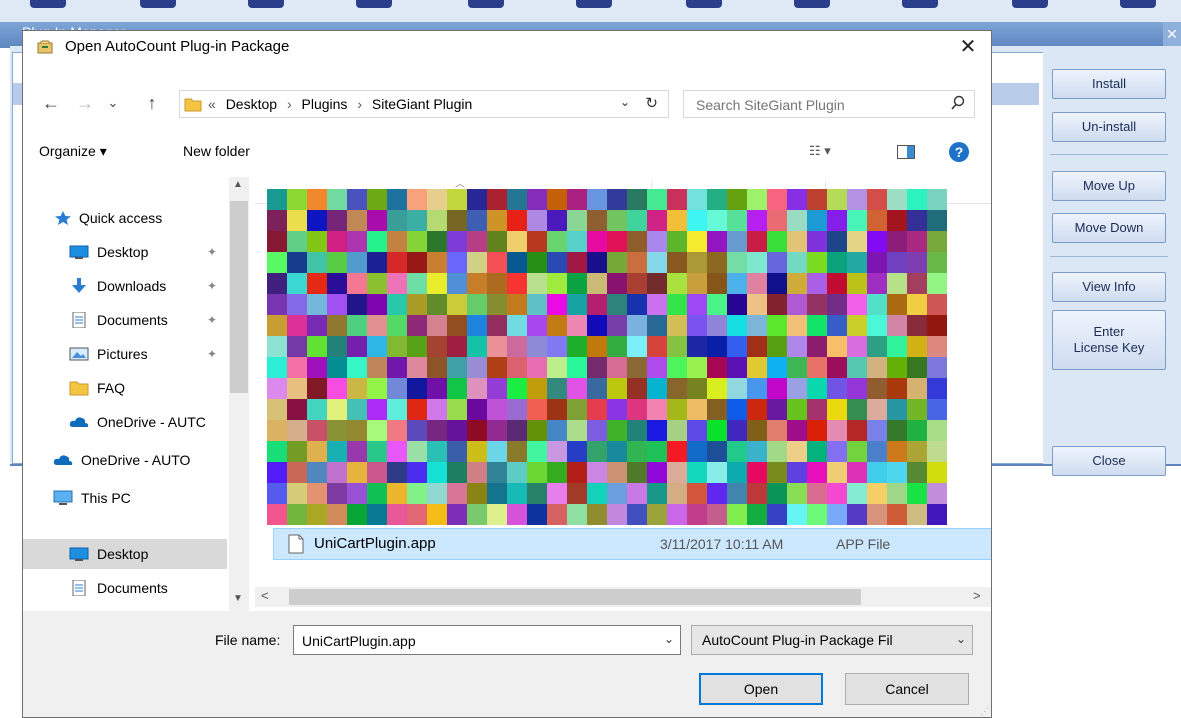  Describe the element at coordinates (1109, 461) in the screenshot. I see `close-button: Close` at that location.